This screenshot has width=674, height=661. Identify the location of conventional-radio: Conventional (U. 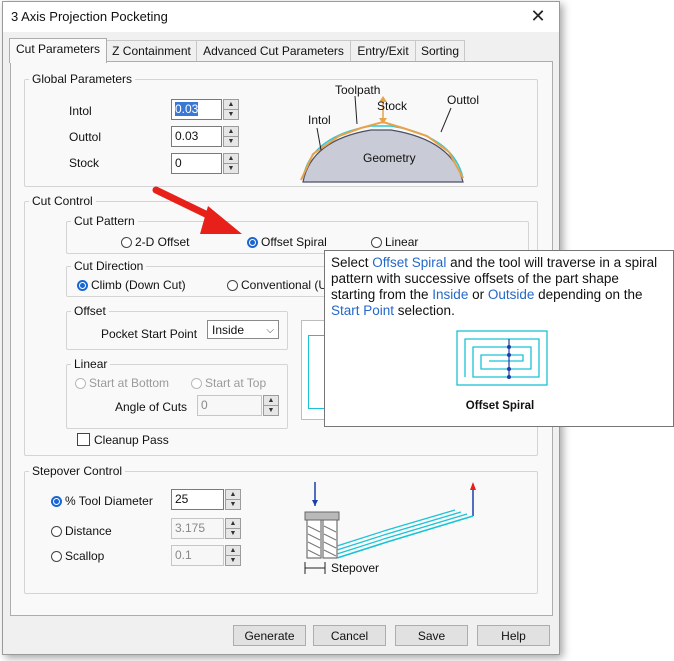
(277, 286).